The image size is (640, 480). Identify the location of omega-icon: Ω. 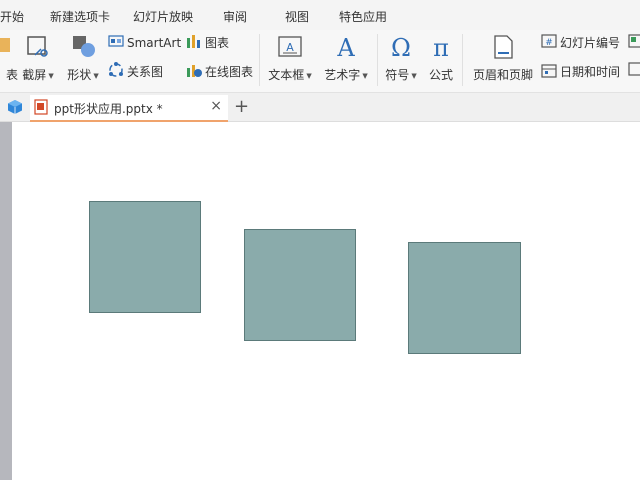
(401, 48).